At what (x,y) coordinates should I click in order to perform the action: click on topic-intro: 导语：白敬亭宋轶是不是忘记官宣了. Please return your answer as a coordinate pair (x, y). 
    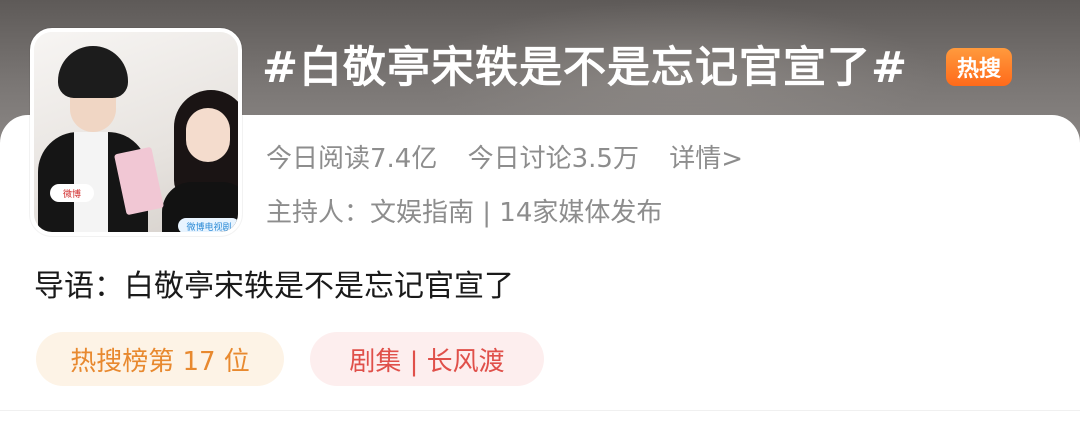
    Looking at the image, I should click on (274, 286).